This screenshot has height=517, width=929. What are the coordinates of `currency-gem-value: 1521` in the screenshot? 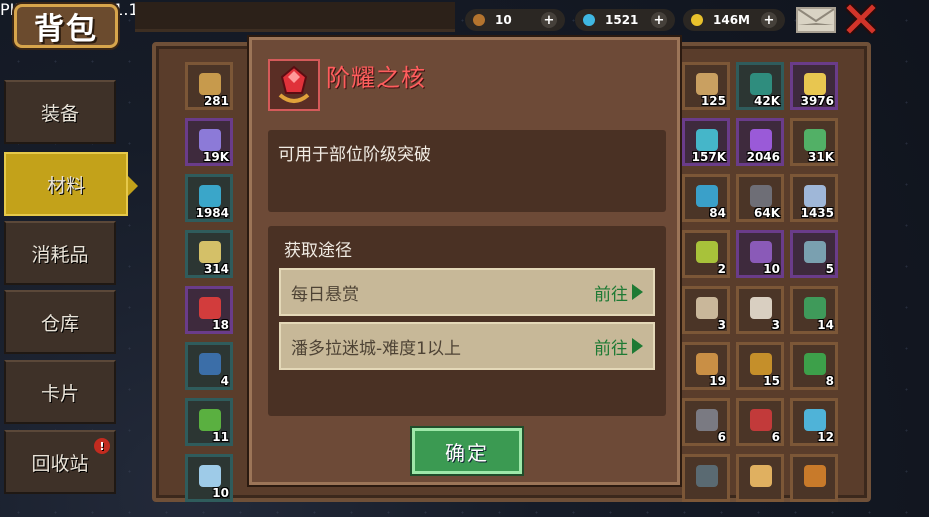 It's located at (622, 20).